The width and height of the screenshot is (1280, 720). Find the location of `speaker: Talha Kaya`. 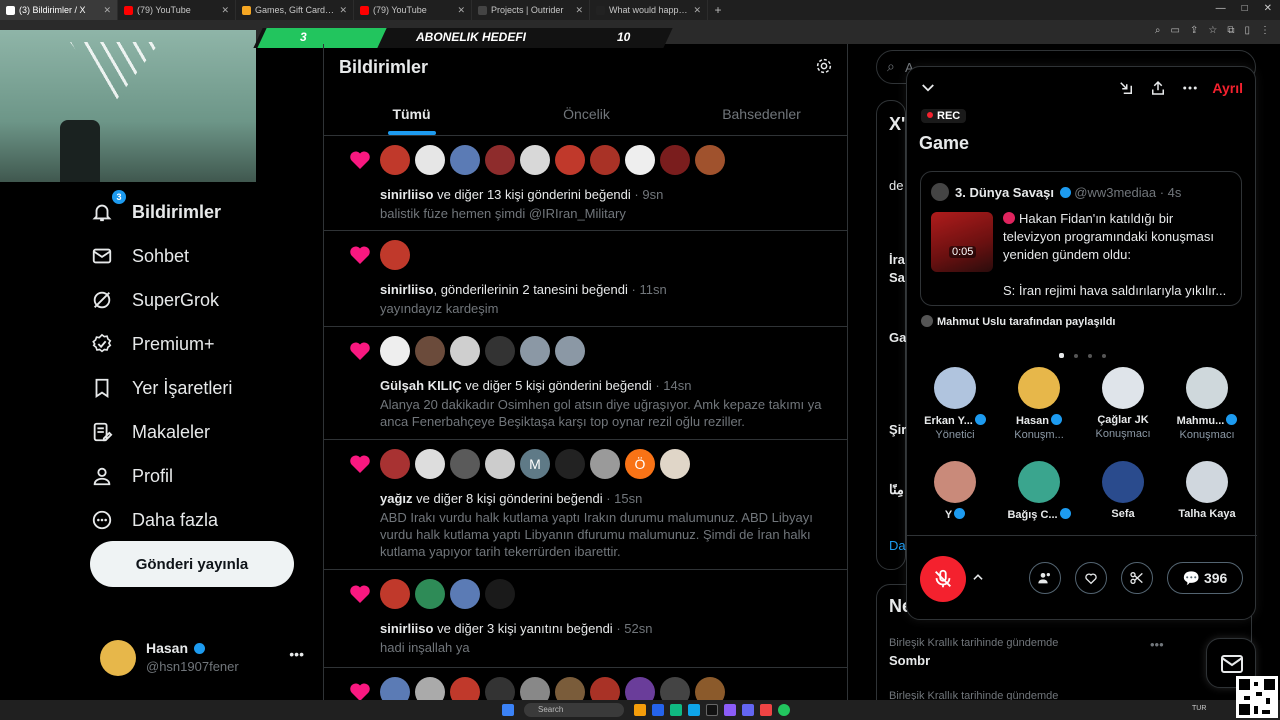

speaker: Talha Kaya is located at coordinates (1207, 490).